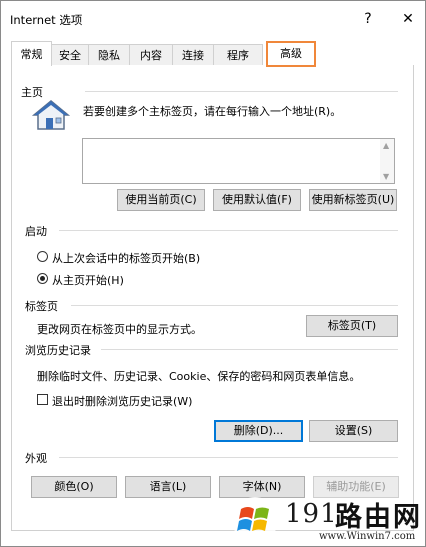  I want to click on tab-programs: 程序, so click(238, 54).